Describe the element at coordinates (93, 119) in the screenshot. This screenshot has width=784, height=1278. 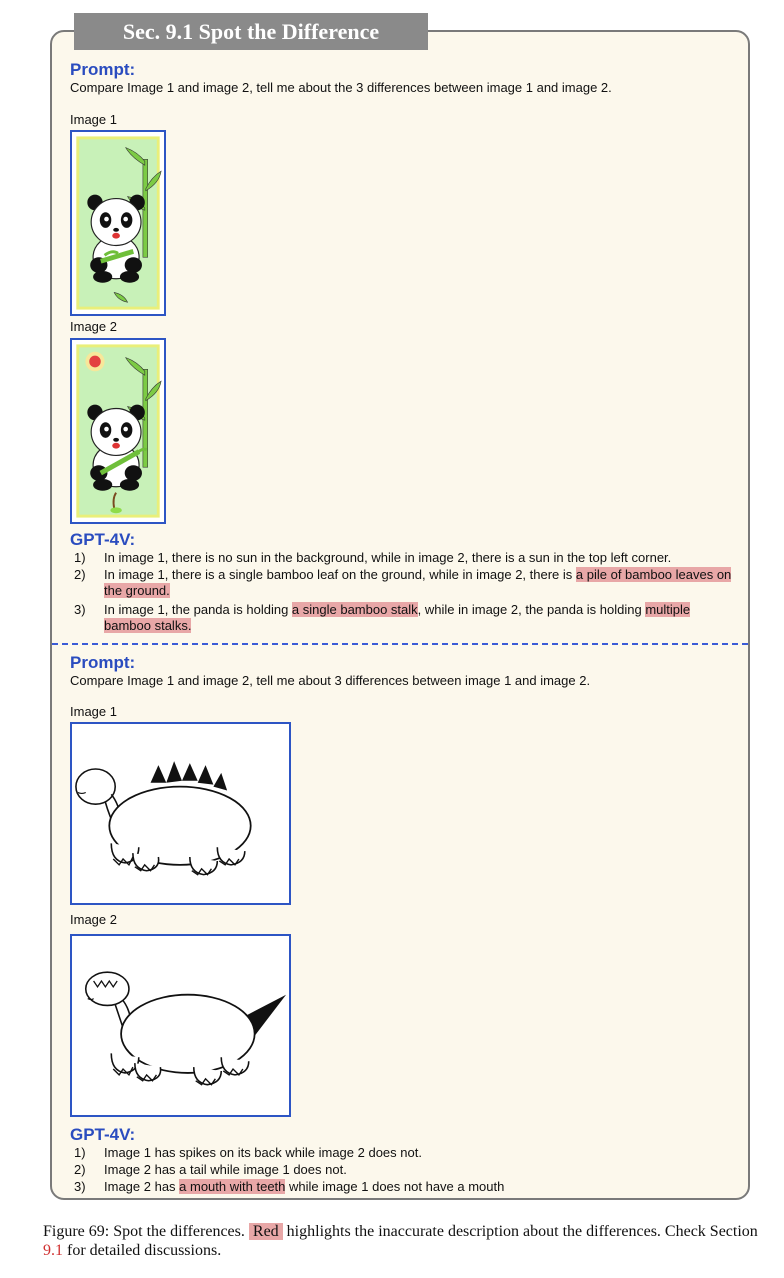
I see `image1-label-1: Image 1` at that location.